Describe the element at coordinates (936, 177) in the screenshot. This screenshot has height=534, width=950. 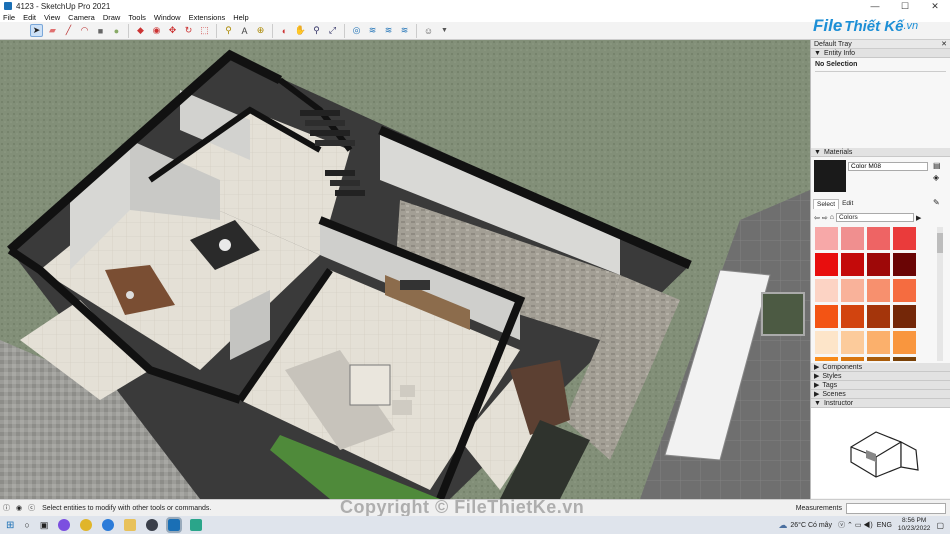
I see `sample-paint-icon: ◈` at that location.